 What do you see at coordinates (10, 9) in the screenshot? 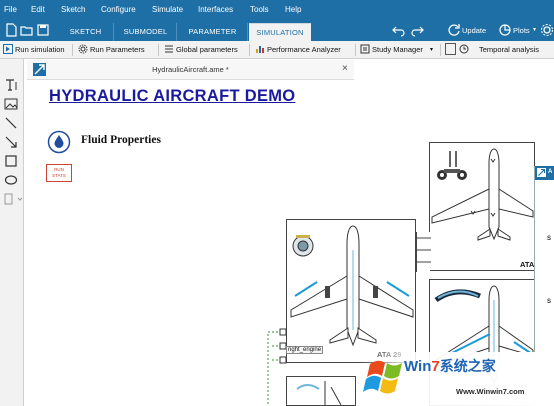
I see `menu-file: File` at bounding box center [10, 9].